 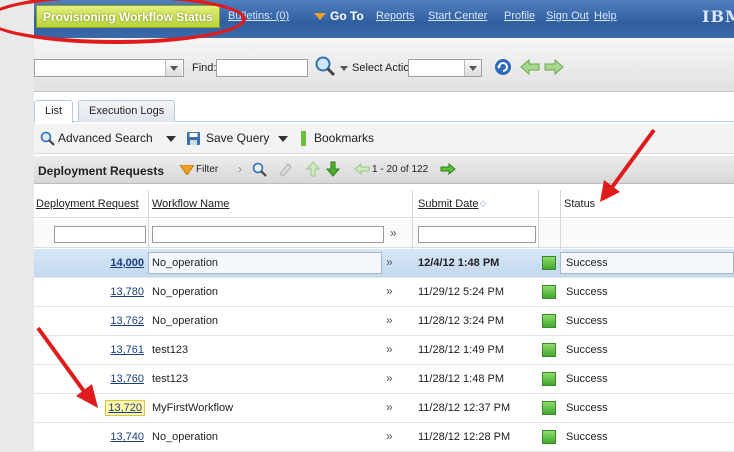 I want to click on page-next-icon, so click(x=448, y=169).